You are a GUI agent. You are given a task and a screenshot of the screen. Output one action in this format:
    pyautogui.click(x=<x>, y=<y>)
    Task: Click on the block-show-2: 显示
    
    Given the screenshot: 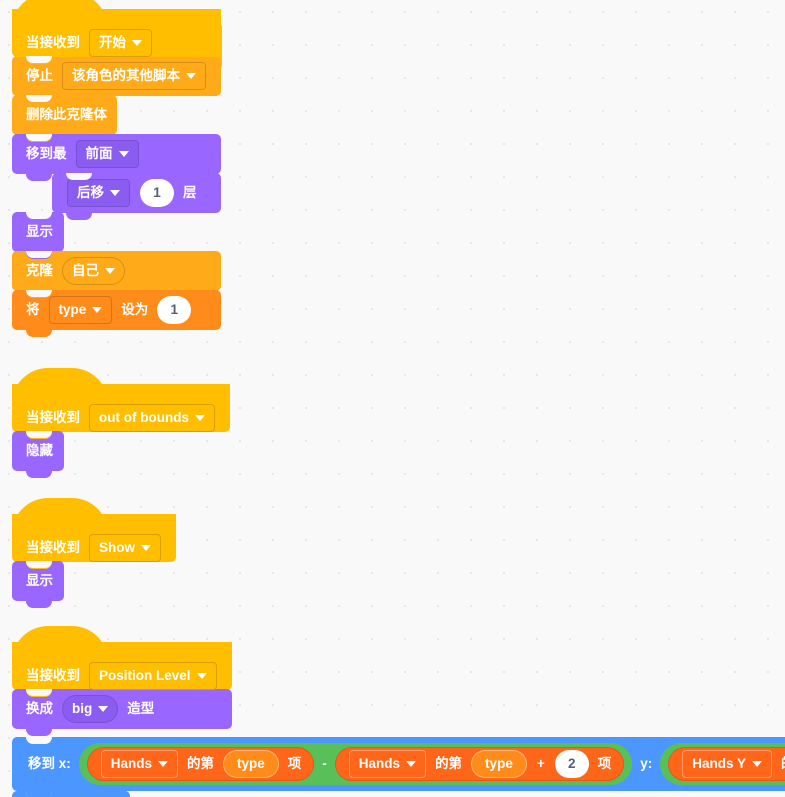 What is the action you would take?
    pyautogui.click(x=38, y=584)
    